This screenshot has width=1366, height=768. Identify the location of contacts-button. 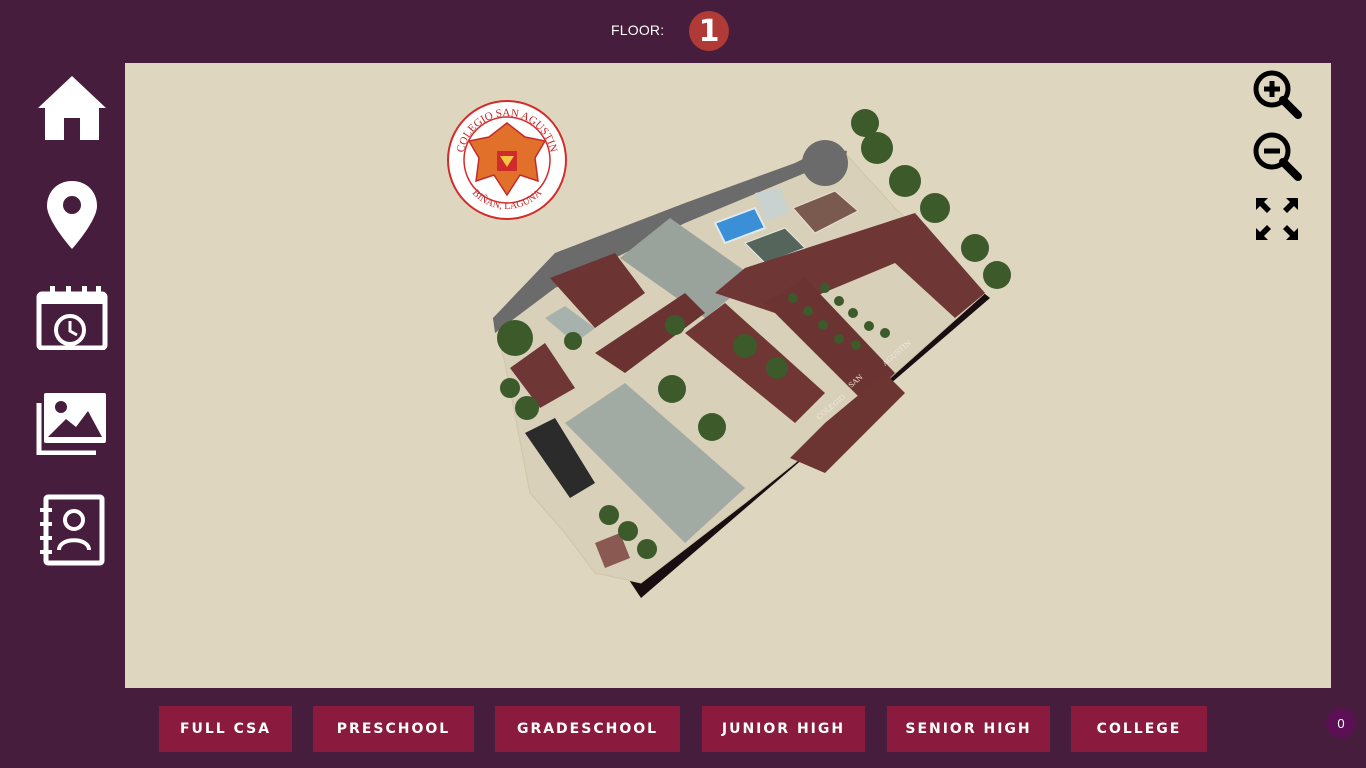
(72, 530).